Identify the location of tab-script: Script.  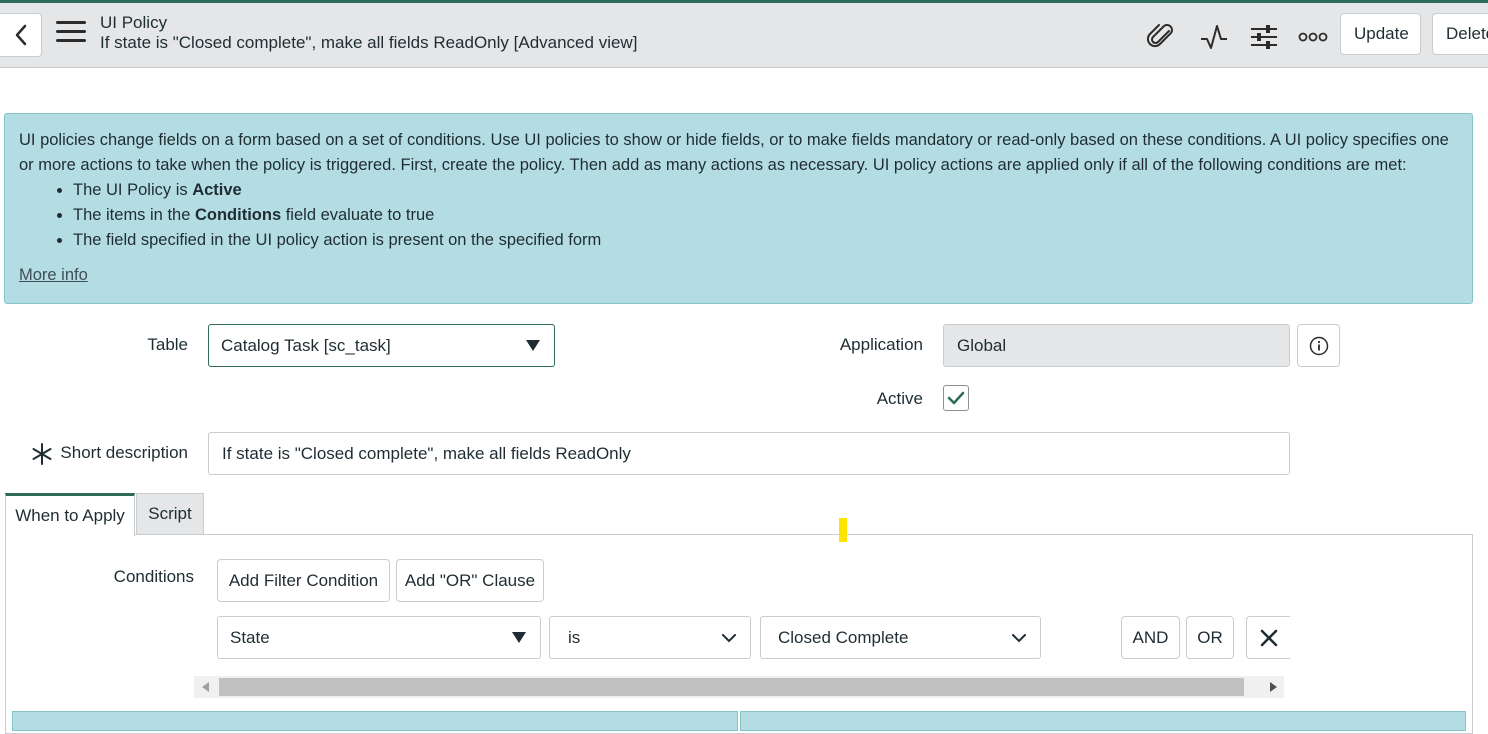
(170, 514).